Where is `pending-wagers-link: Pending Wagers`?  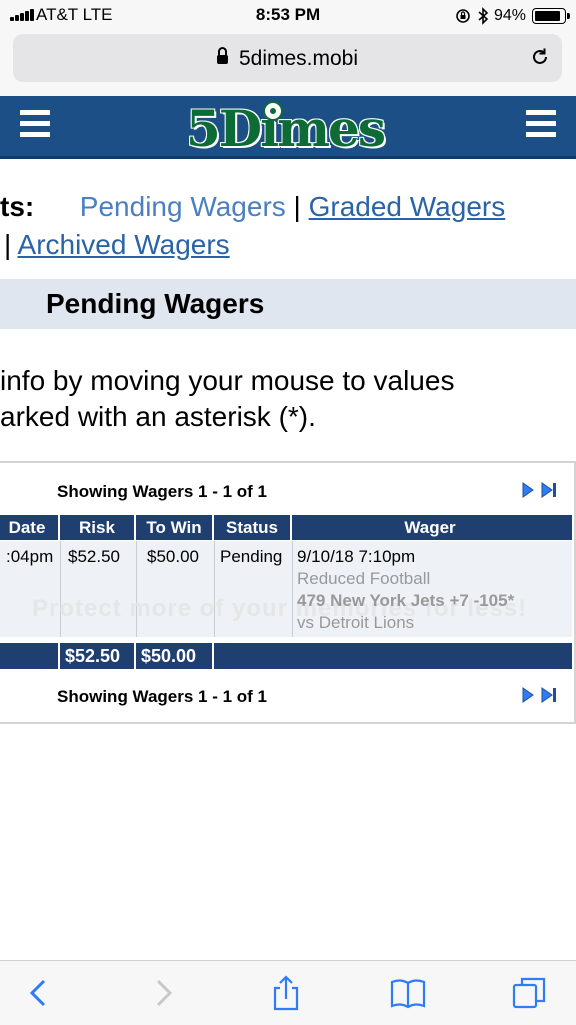
pending-wagers-link: Pending Wagers is located at coordinates (183, 206).